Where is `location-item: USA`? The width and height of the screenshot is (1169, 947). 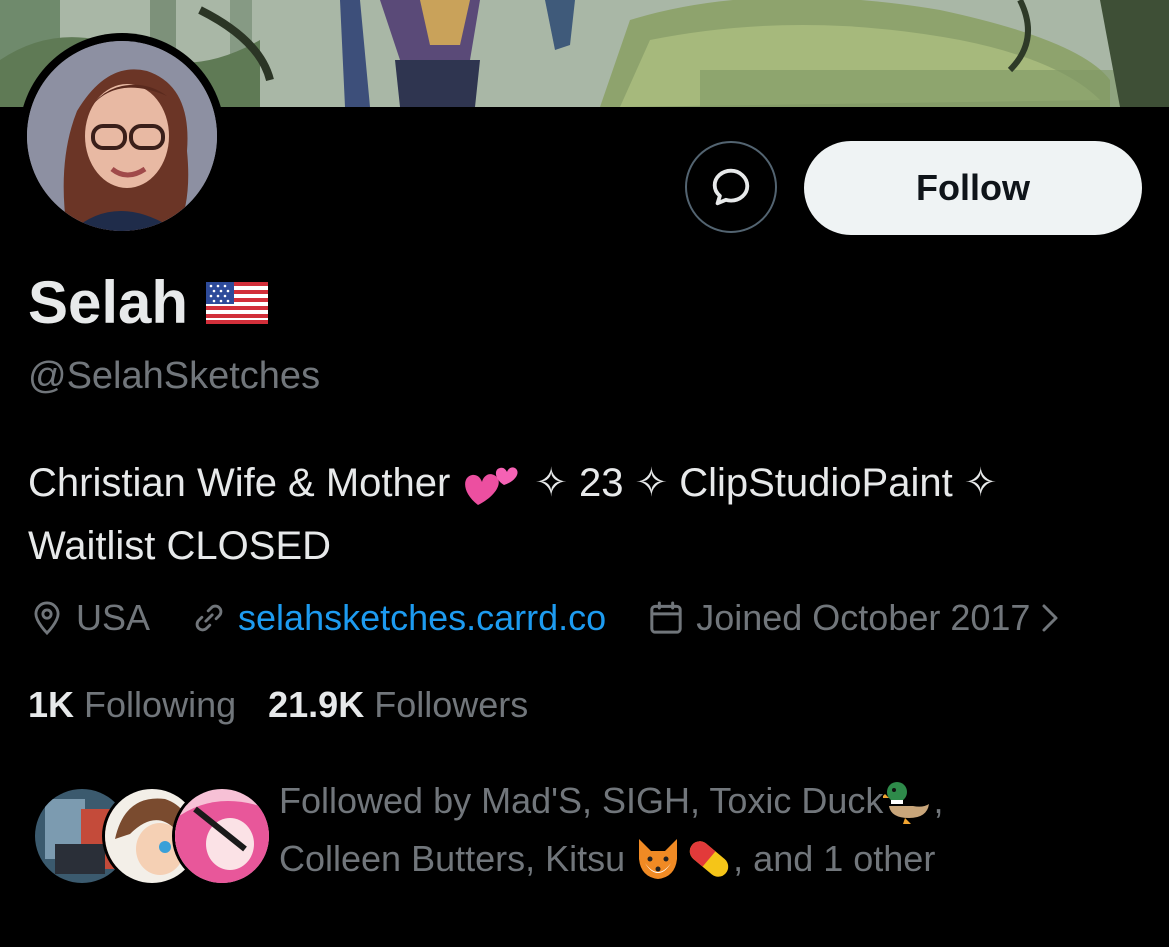
location-item: USA is located at coordinates (89, 618).